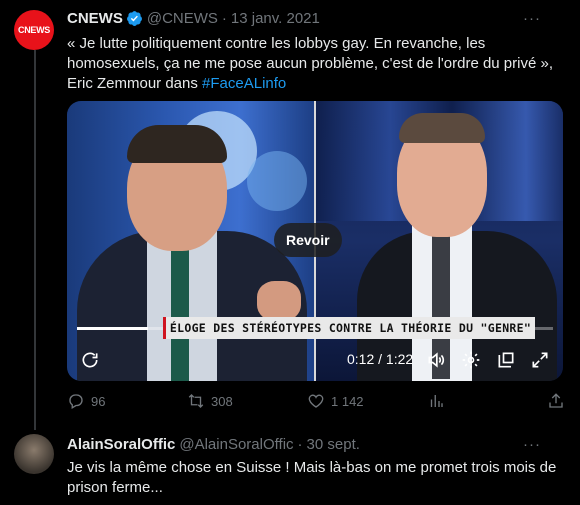 Image resolution: width=580 pixels, height=505 pixels. I want to click on reply-button: 96, so click(86, 401).